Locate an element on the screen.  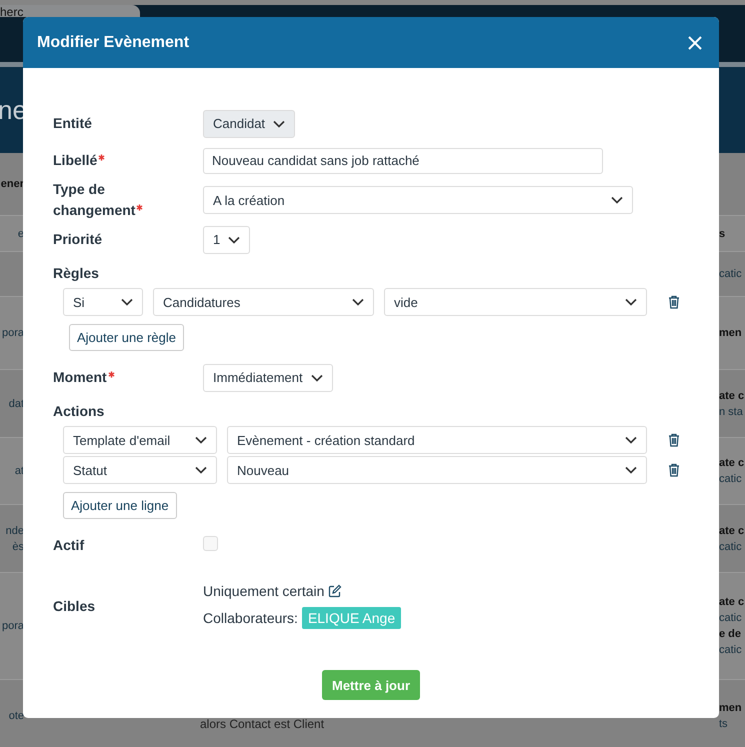
field-label: Libellé is located at coordinates (75, 160).